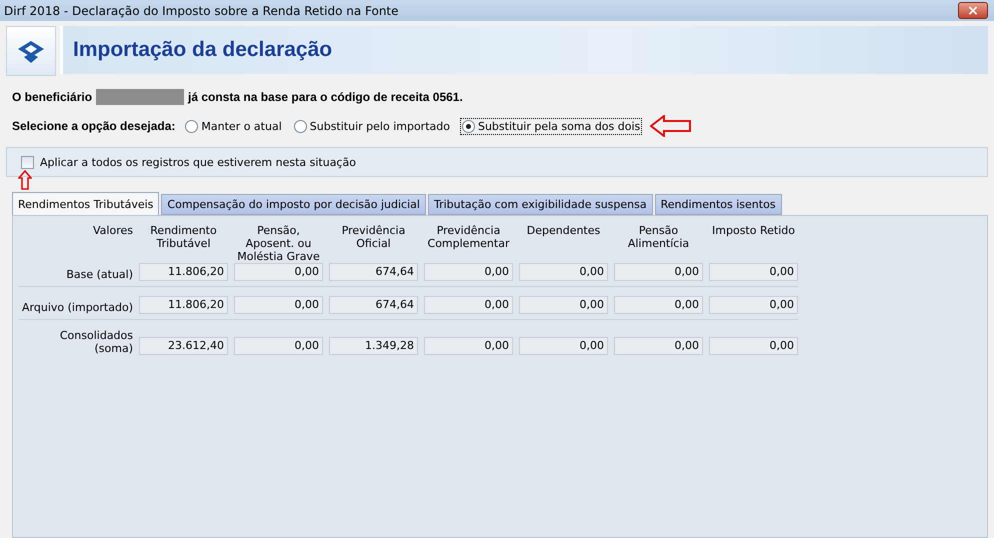 The width and height of the screenshot is (994, 538). What do you see at coordinates (198, 162) in the screenshot?
I see `checkbox-label: Aplicar a todos os registros que estiverem nesta situação` at bounding box center [198, 162].